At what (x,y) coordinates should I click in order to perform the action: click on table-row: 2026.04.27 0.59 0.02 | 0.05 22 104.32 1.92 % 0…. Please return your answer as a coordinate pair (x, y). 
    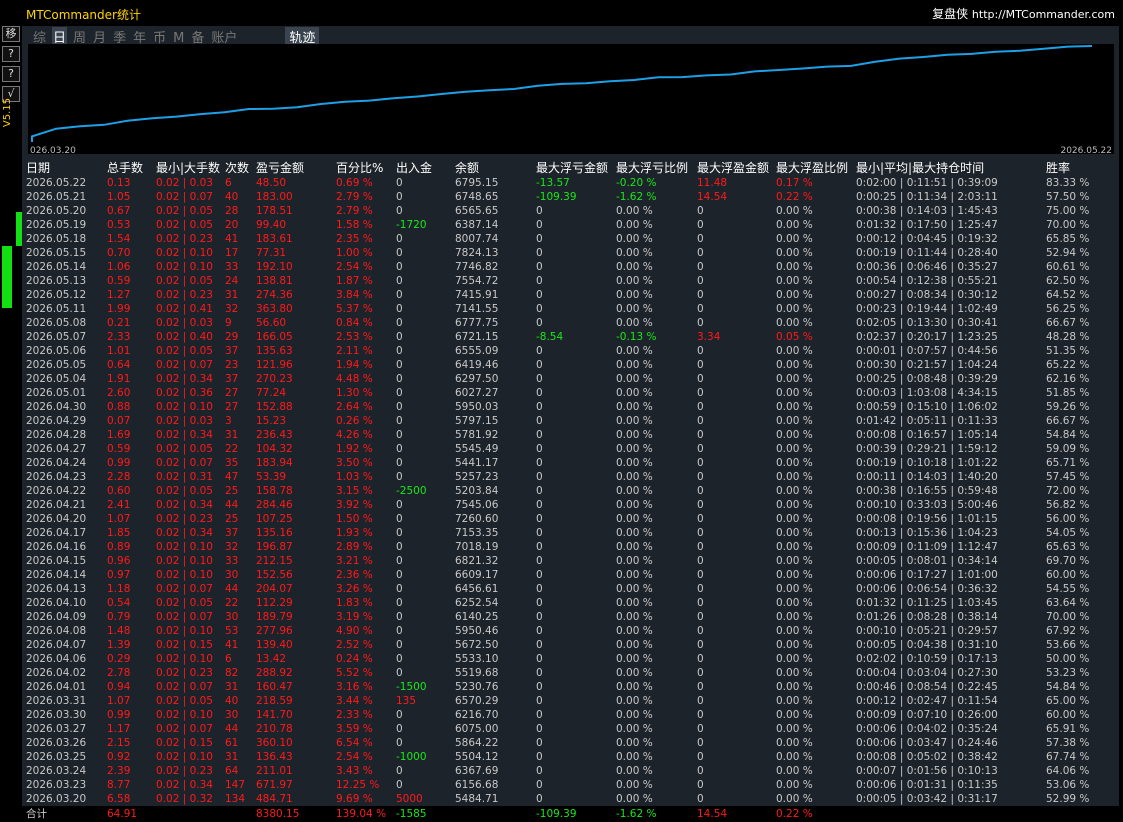
    Looking at the image, I should click on (570, 449).